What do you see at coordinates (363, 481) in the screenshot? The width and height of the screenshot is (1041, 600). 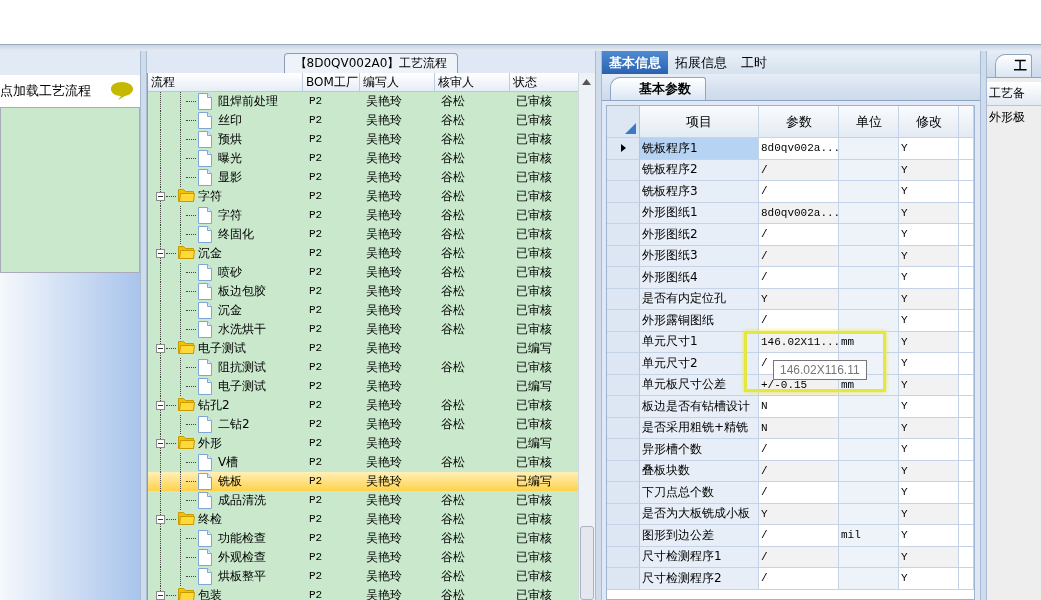 I see `tree-row: 铣板 P2 吴艳玲 已编写` at bounding box center [363, 481].